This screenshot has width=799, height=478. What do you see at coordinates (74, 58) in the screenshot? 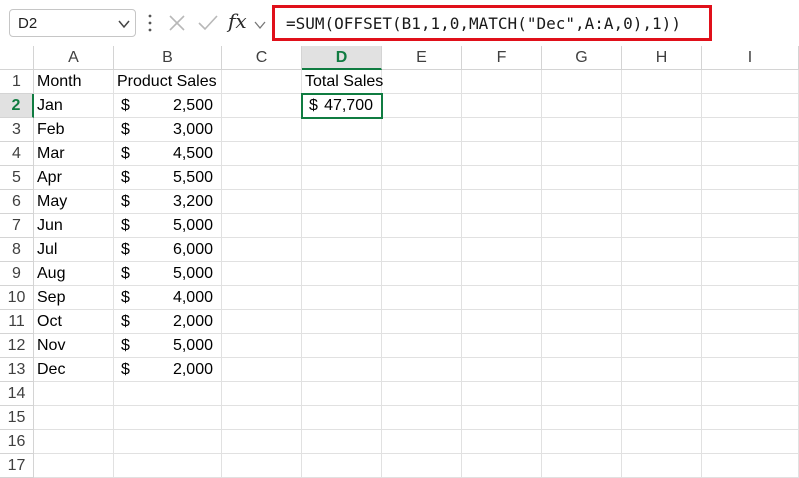
I see `column-header-a: A` at bounding box center [74, 58].